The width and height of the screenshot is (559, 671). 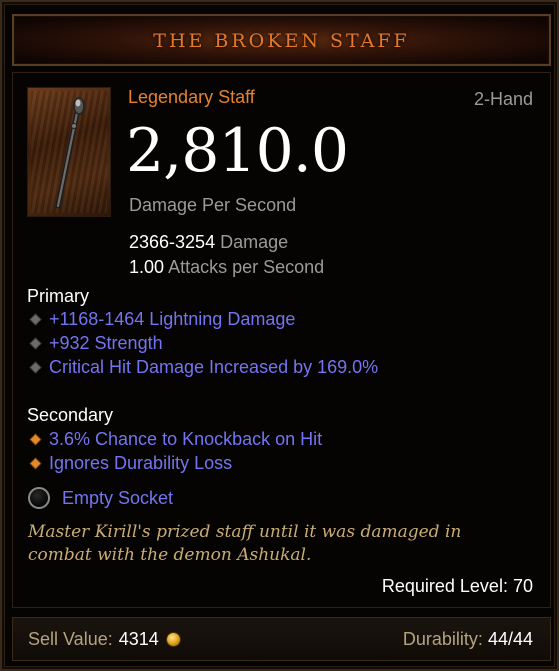 I want to click on durability: Durability: 44/44, so click(x=468, y=639).